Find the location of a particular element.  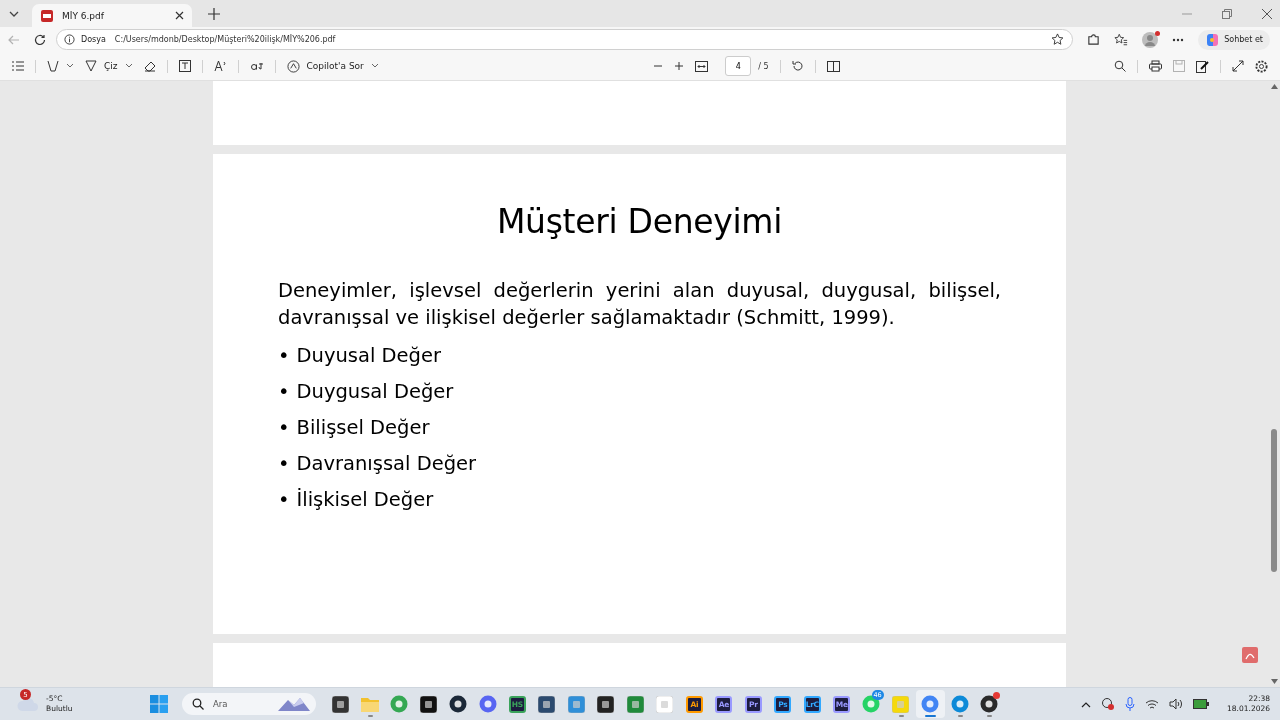

scroll-up-icon is located at coordinates (1274, 86).